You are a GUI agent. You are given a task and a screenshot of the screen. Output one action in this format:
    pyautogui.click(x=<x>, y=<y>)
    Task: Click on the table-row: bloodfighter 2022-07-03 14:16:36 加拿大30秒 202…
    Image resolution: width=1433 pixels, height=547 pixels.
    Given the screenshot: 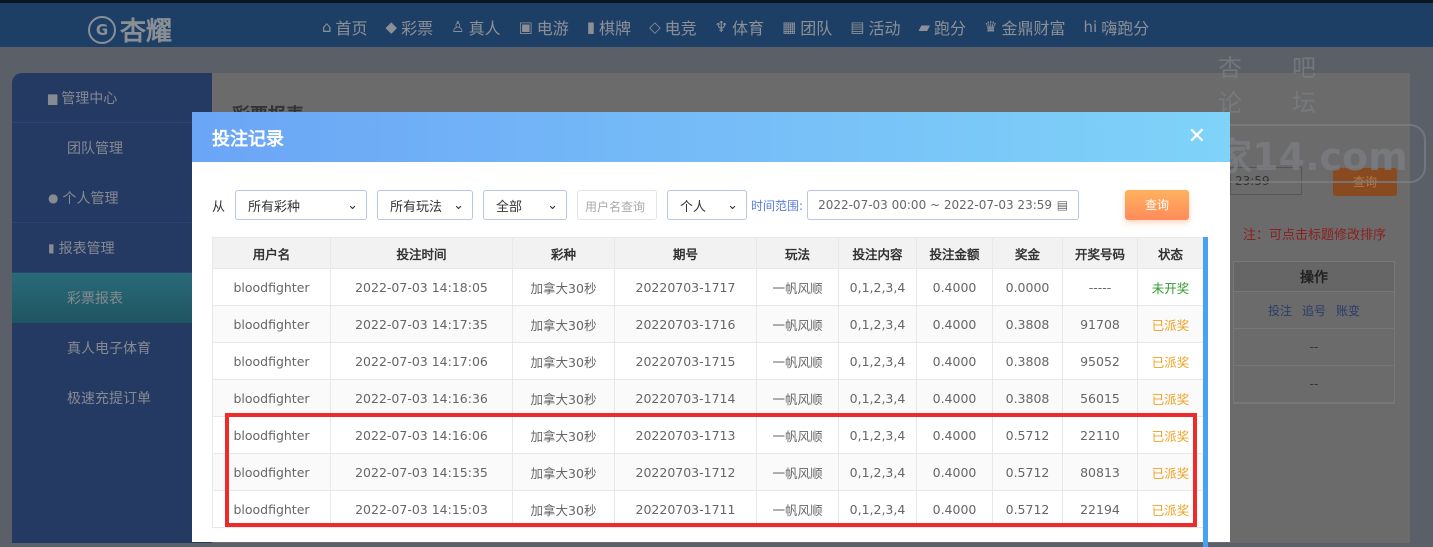 What is the action you would take?
    pyautogui.click(x=708, y=398)
    